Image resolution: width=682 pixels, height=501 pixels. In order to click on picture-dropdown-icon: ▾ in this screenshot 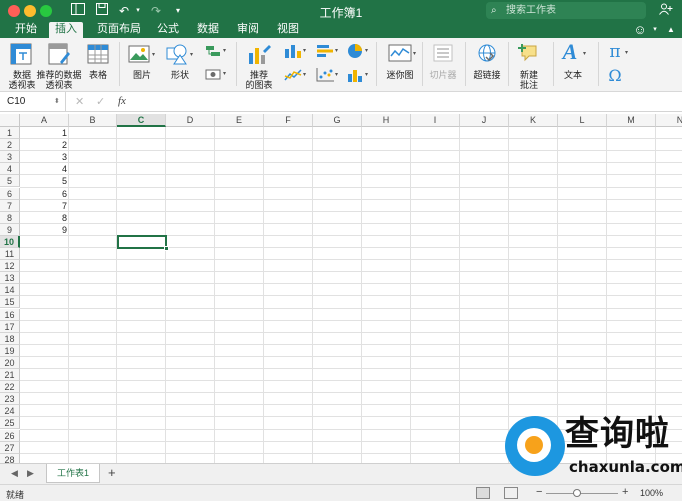, I will do `click(153, 54)`.